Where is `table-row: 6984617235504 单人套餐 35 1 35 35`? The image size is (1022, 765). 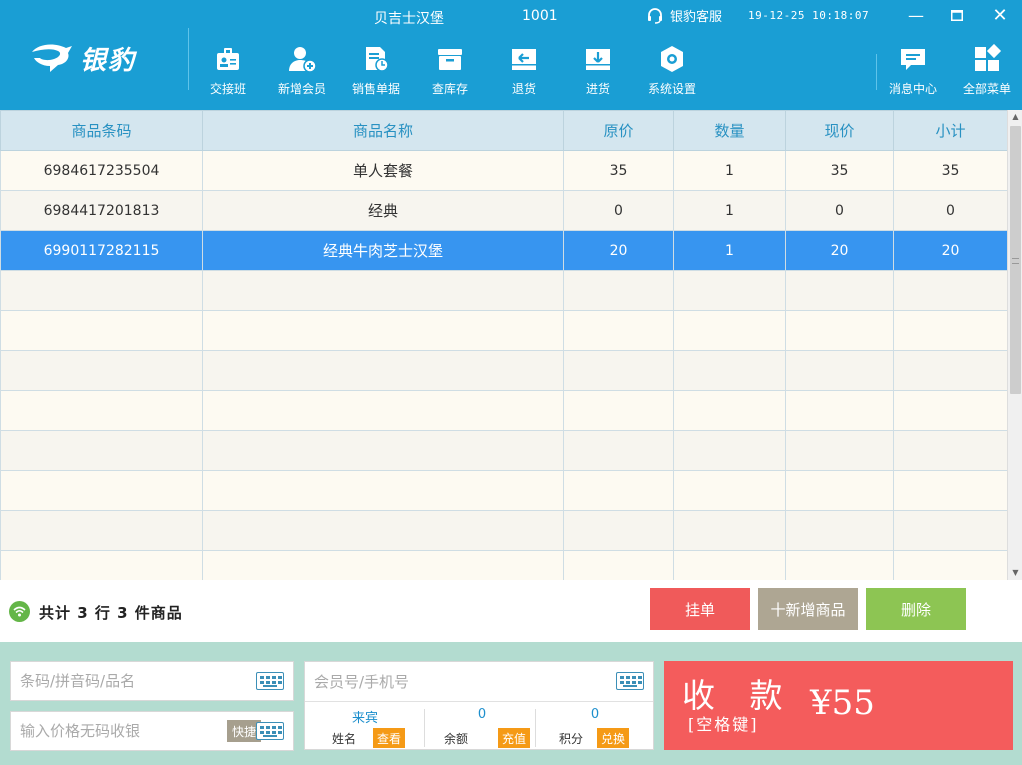 table-row: 6984617235504 单人套餐 35 1 35 35 is located at coordinates (503, 170).